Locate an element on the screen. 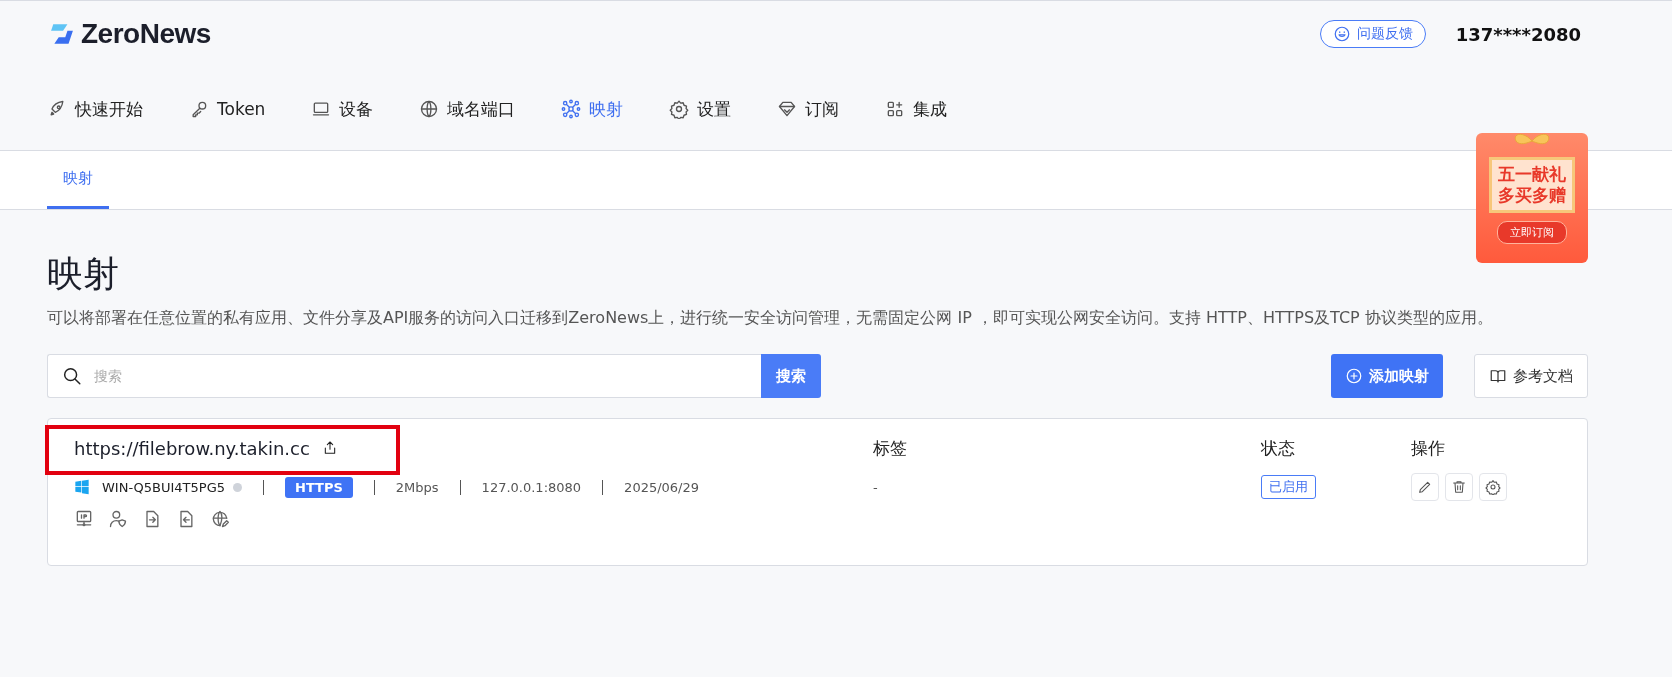 The image size is (1672, 677). globe-edit-icon is located at coordinates (220, 519).